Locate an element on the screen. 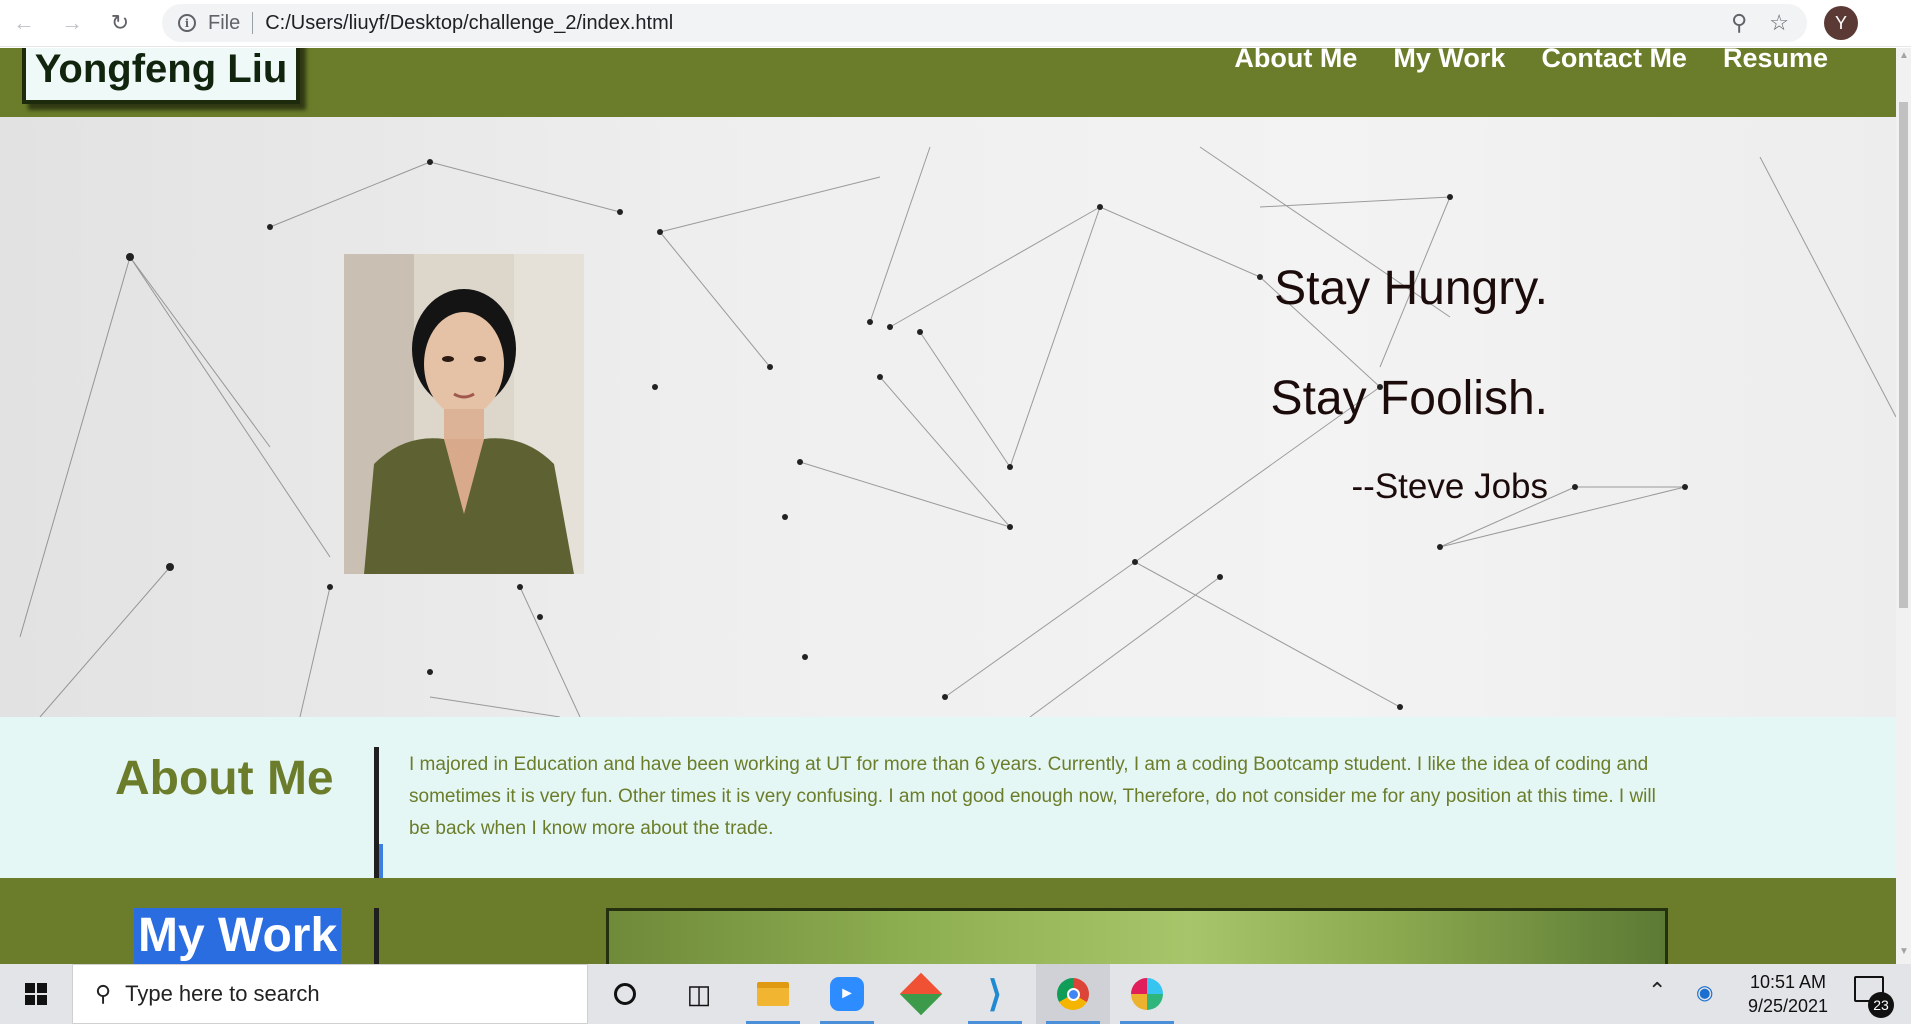 The height and width of the screenshot is (1024, 1911). notification-count-badge: 23 is located at coordinates (1881, 1005).